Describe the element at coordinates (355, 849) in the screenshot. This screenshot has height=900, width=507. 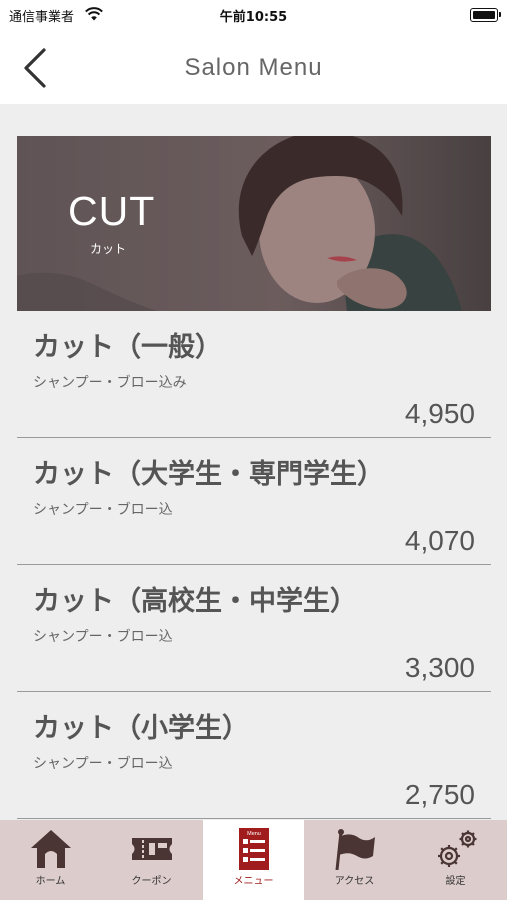
I see `flag-icon` at that location.